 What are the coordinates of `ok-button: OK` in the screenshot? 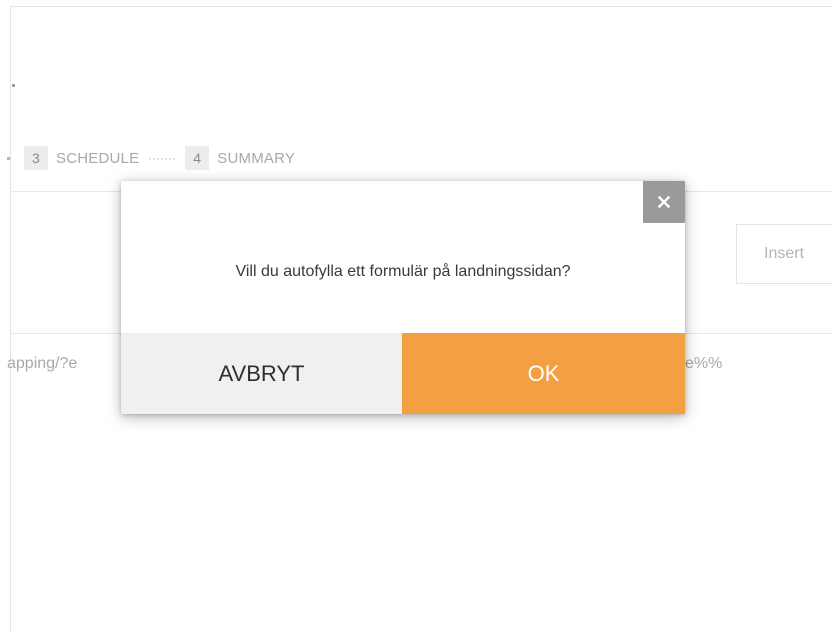 It's located at (543, 373).